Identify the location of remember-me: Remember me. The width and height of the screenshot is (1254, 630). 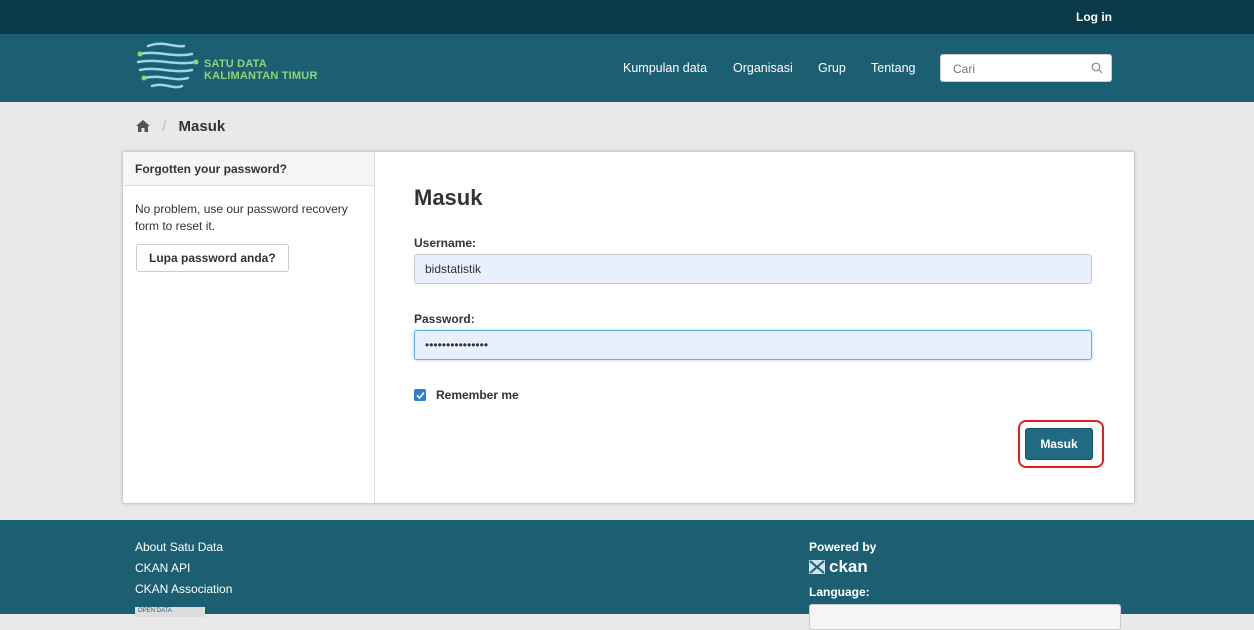
(466, 395).